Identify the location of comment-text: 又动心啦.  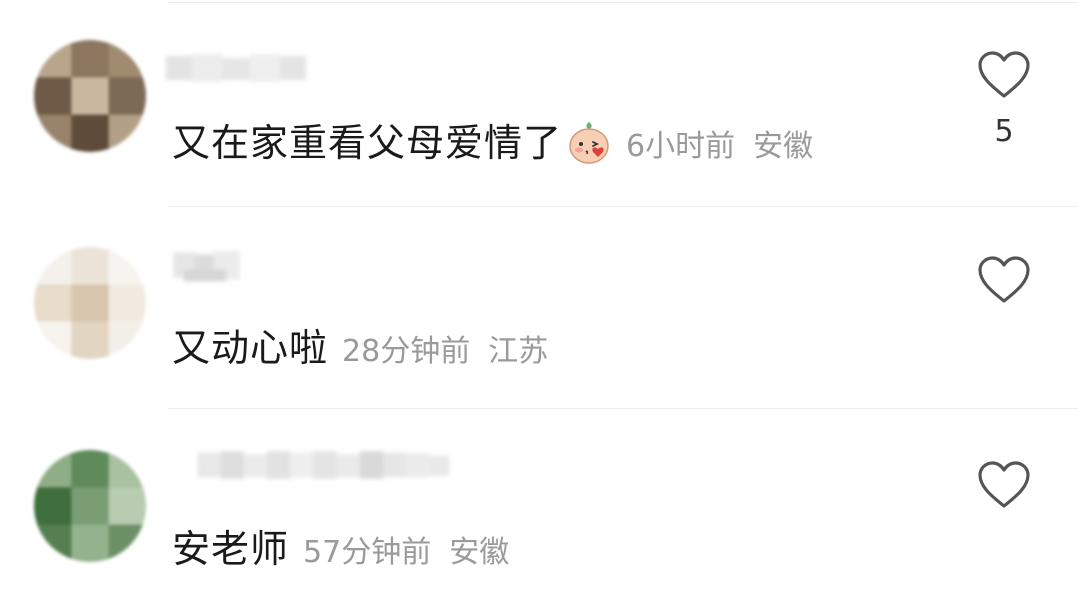
(250, 348).